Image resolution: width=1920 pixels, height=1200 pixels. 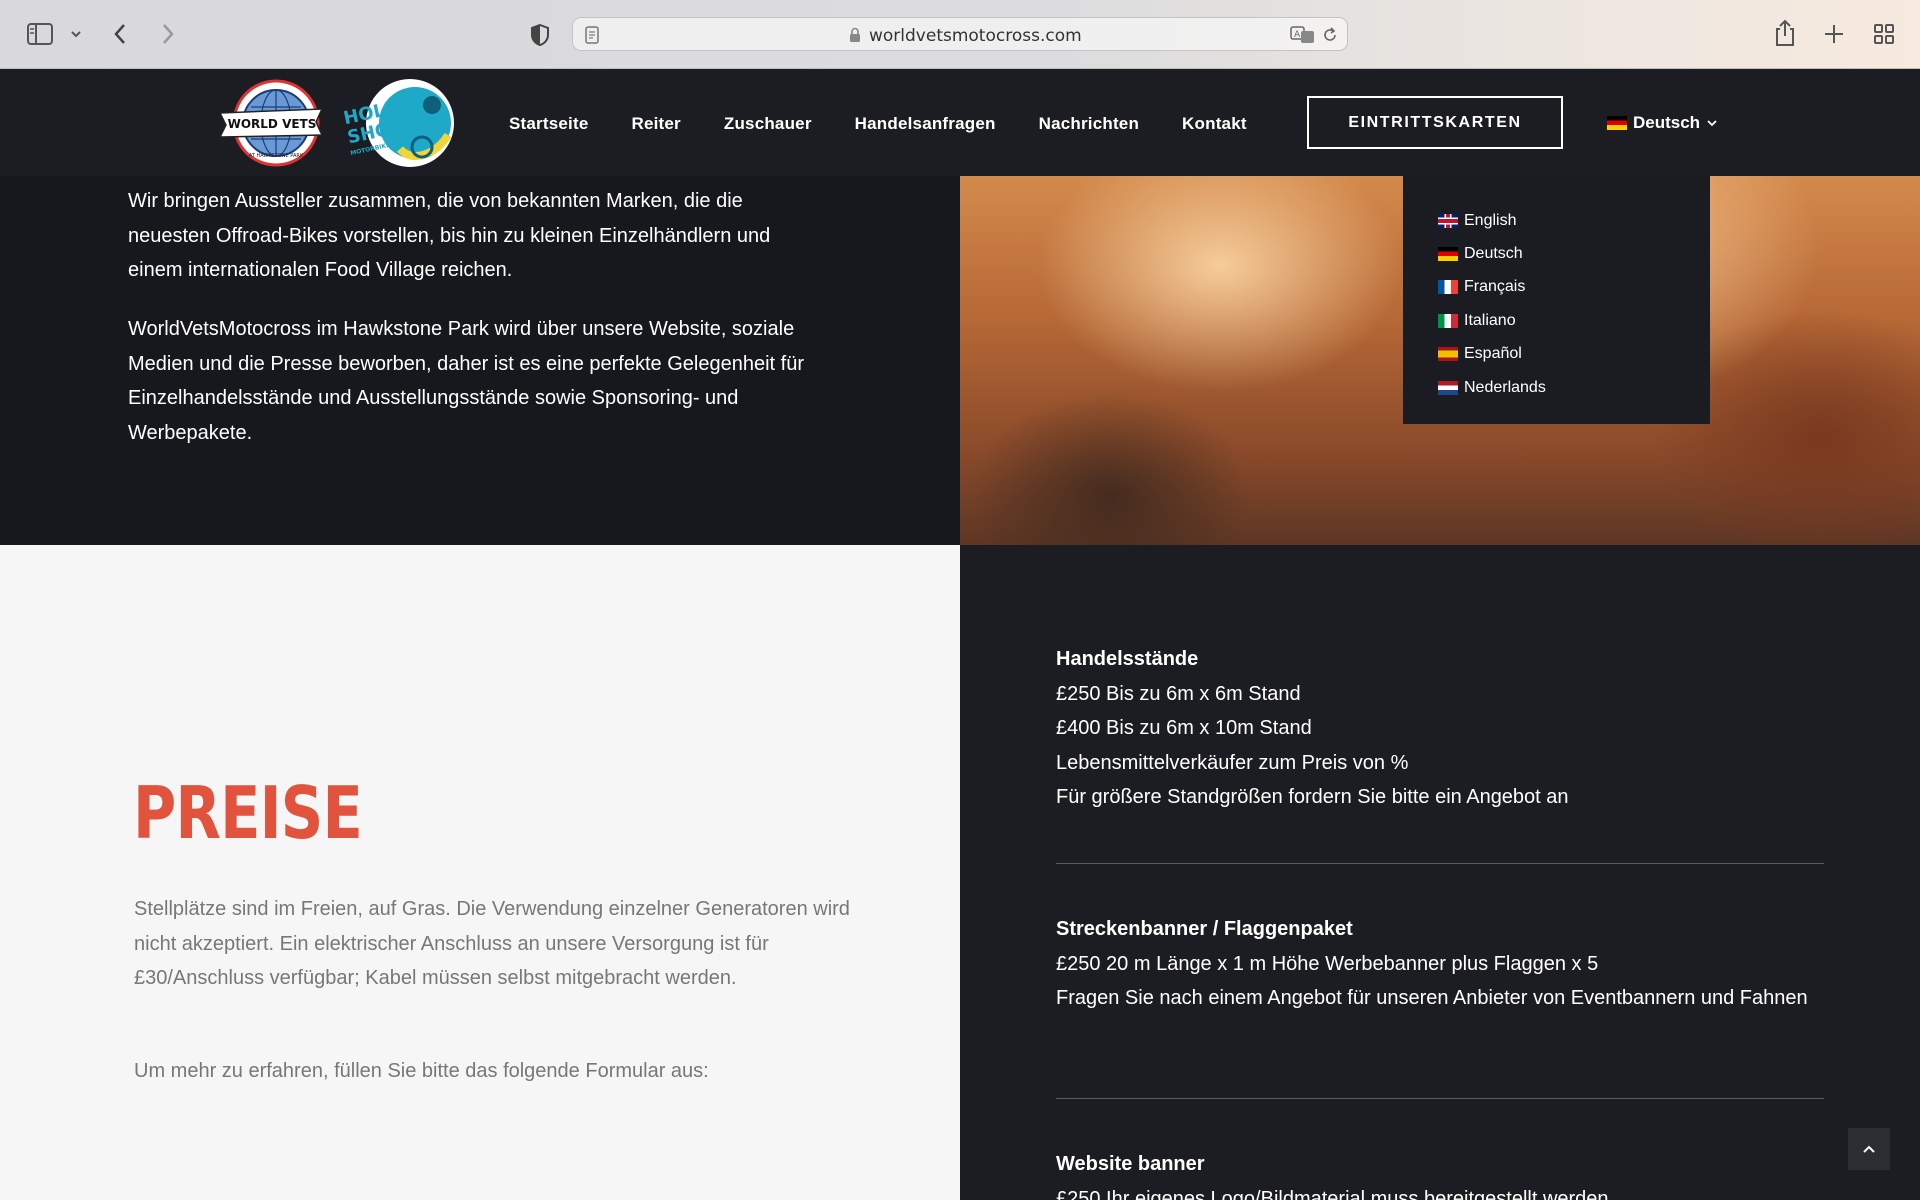 What do you see at coordinates (1184, 728) in the screenshot?
I see `price-line: £400 Bis zu 6m x 10m Stand` at bounding box center [1184, 728].